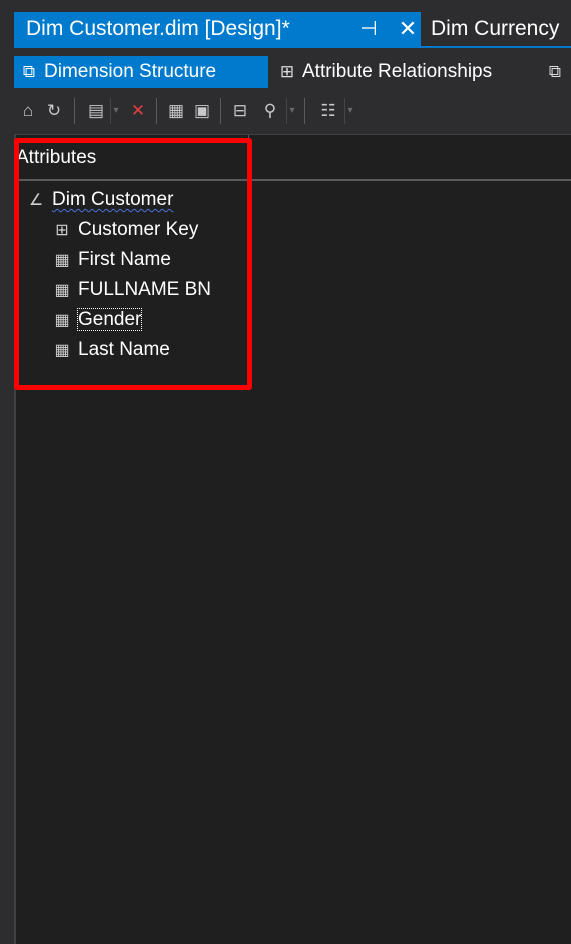  I want to click on tab-dim-currency: Dim Currency, so click(496, 29).